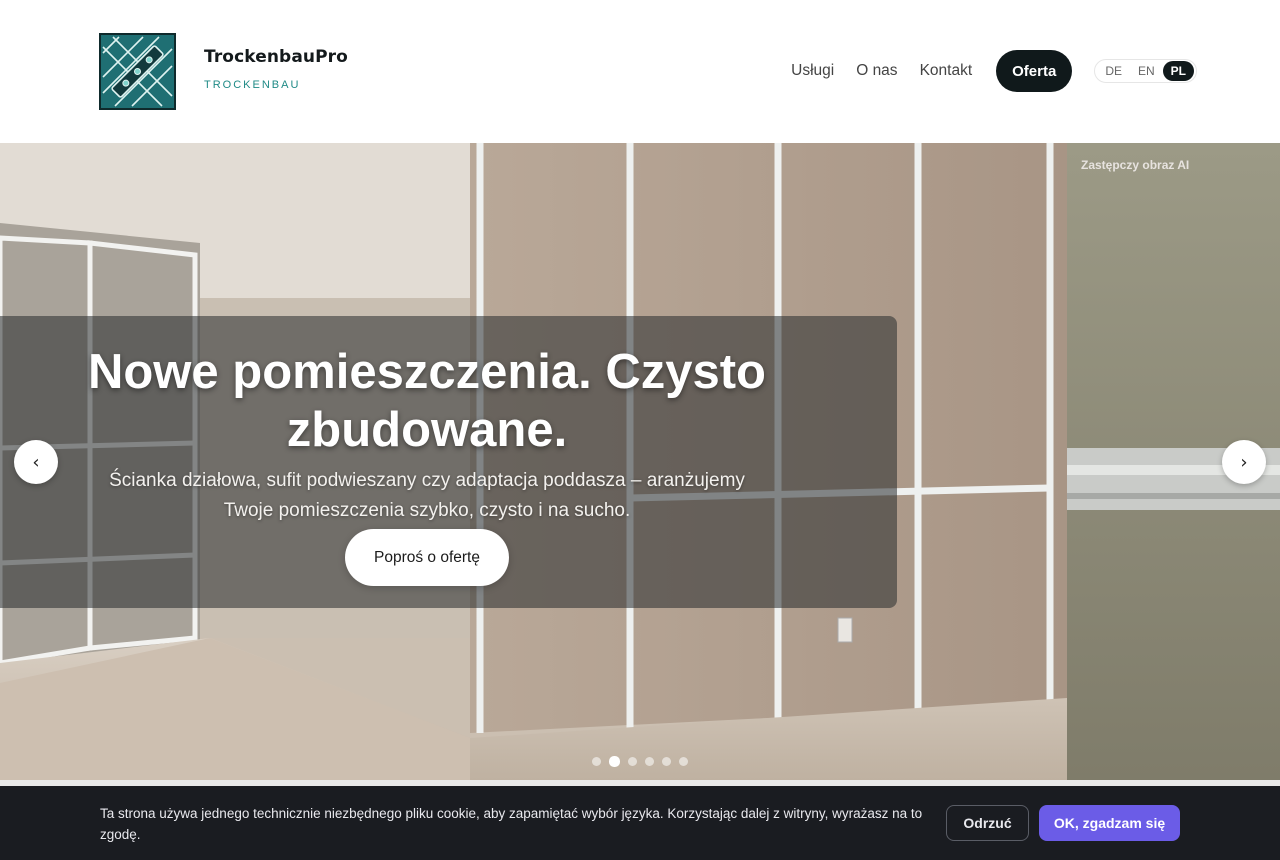 This screenshot has height=860, width=1280. What do you see at coordinates (1135, 165) in the screenshot?
I see `ai-placeholder-badge: Zastępczy obraz AI` at bounding box center [1135, 165].